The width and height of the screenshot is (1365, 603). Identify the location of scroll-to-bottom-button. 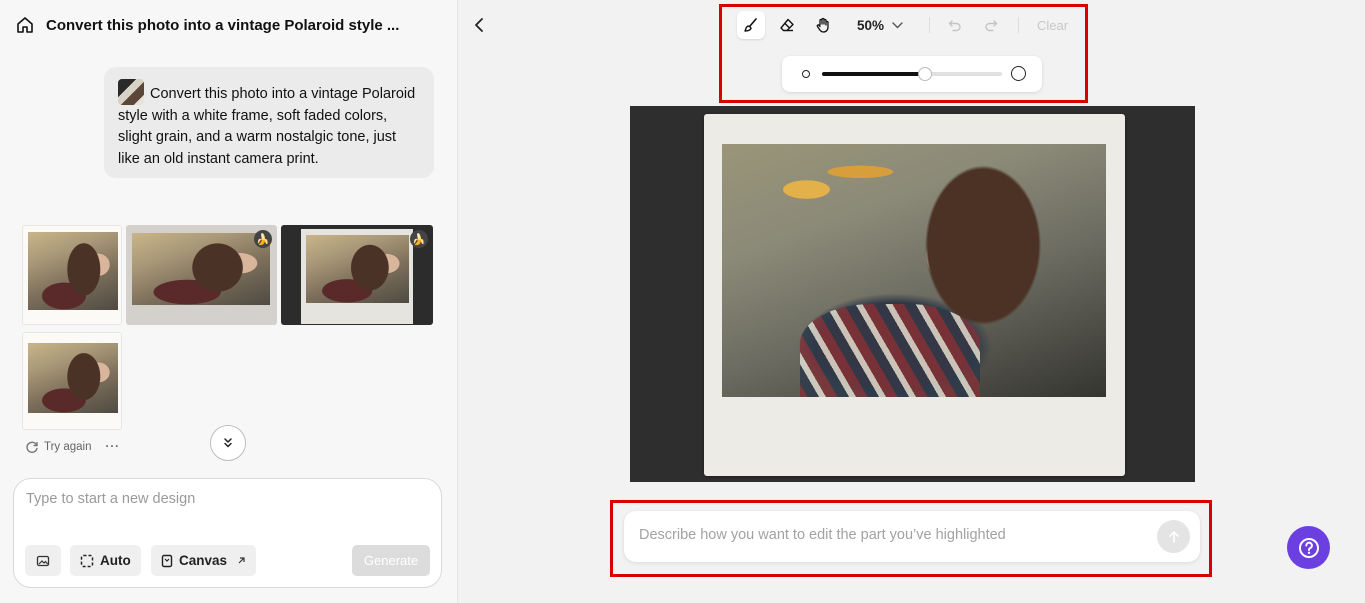
(228, 443).